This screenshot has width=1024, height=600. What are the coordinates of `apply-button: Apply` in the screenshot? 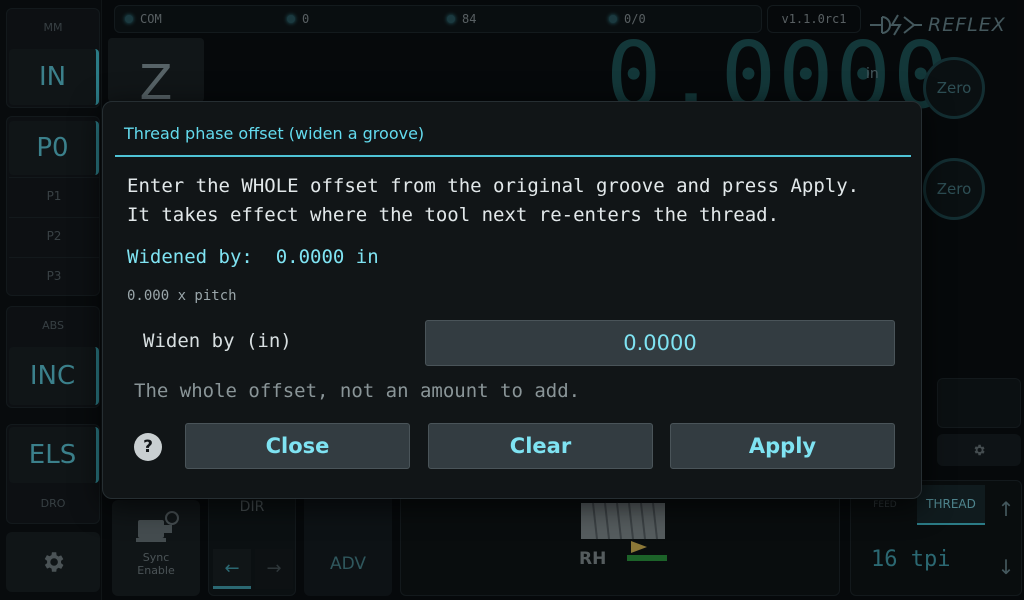 It's located at (782, 446).